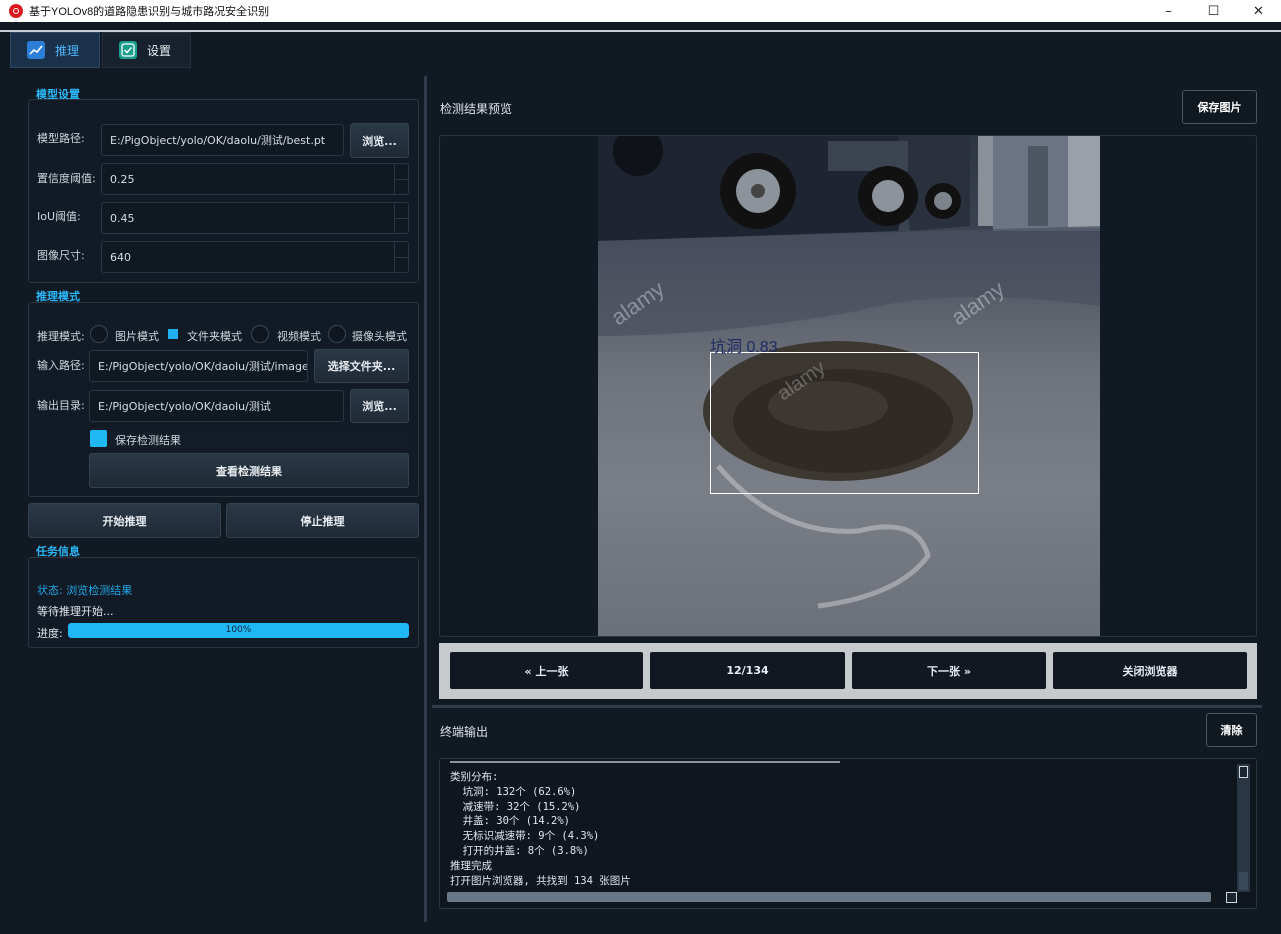 The width and height of the screenshot is (1281, 934). I want to click on scroll-up-icon, so click(1243, 772).